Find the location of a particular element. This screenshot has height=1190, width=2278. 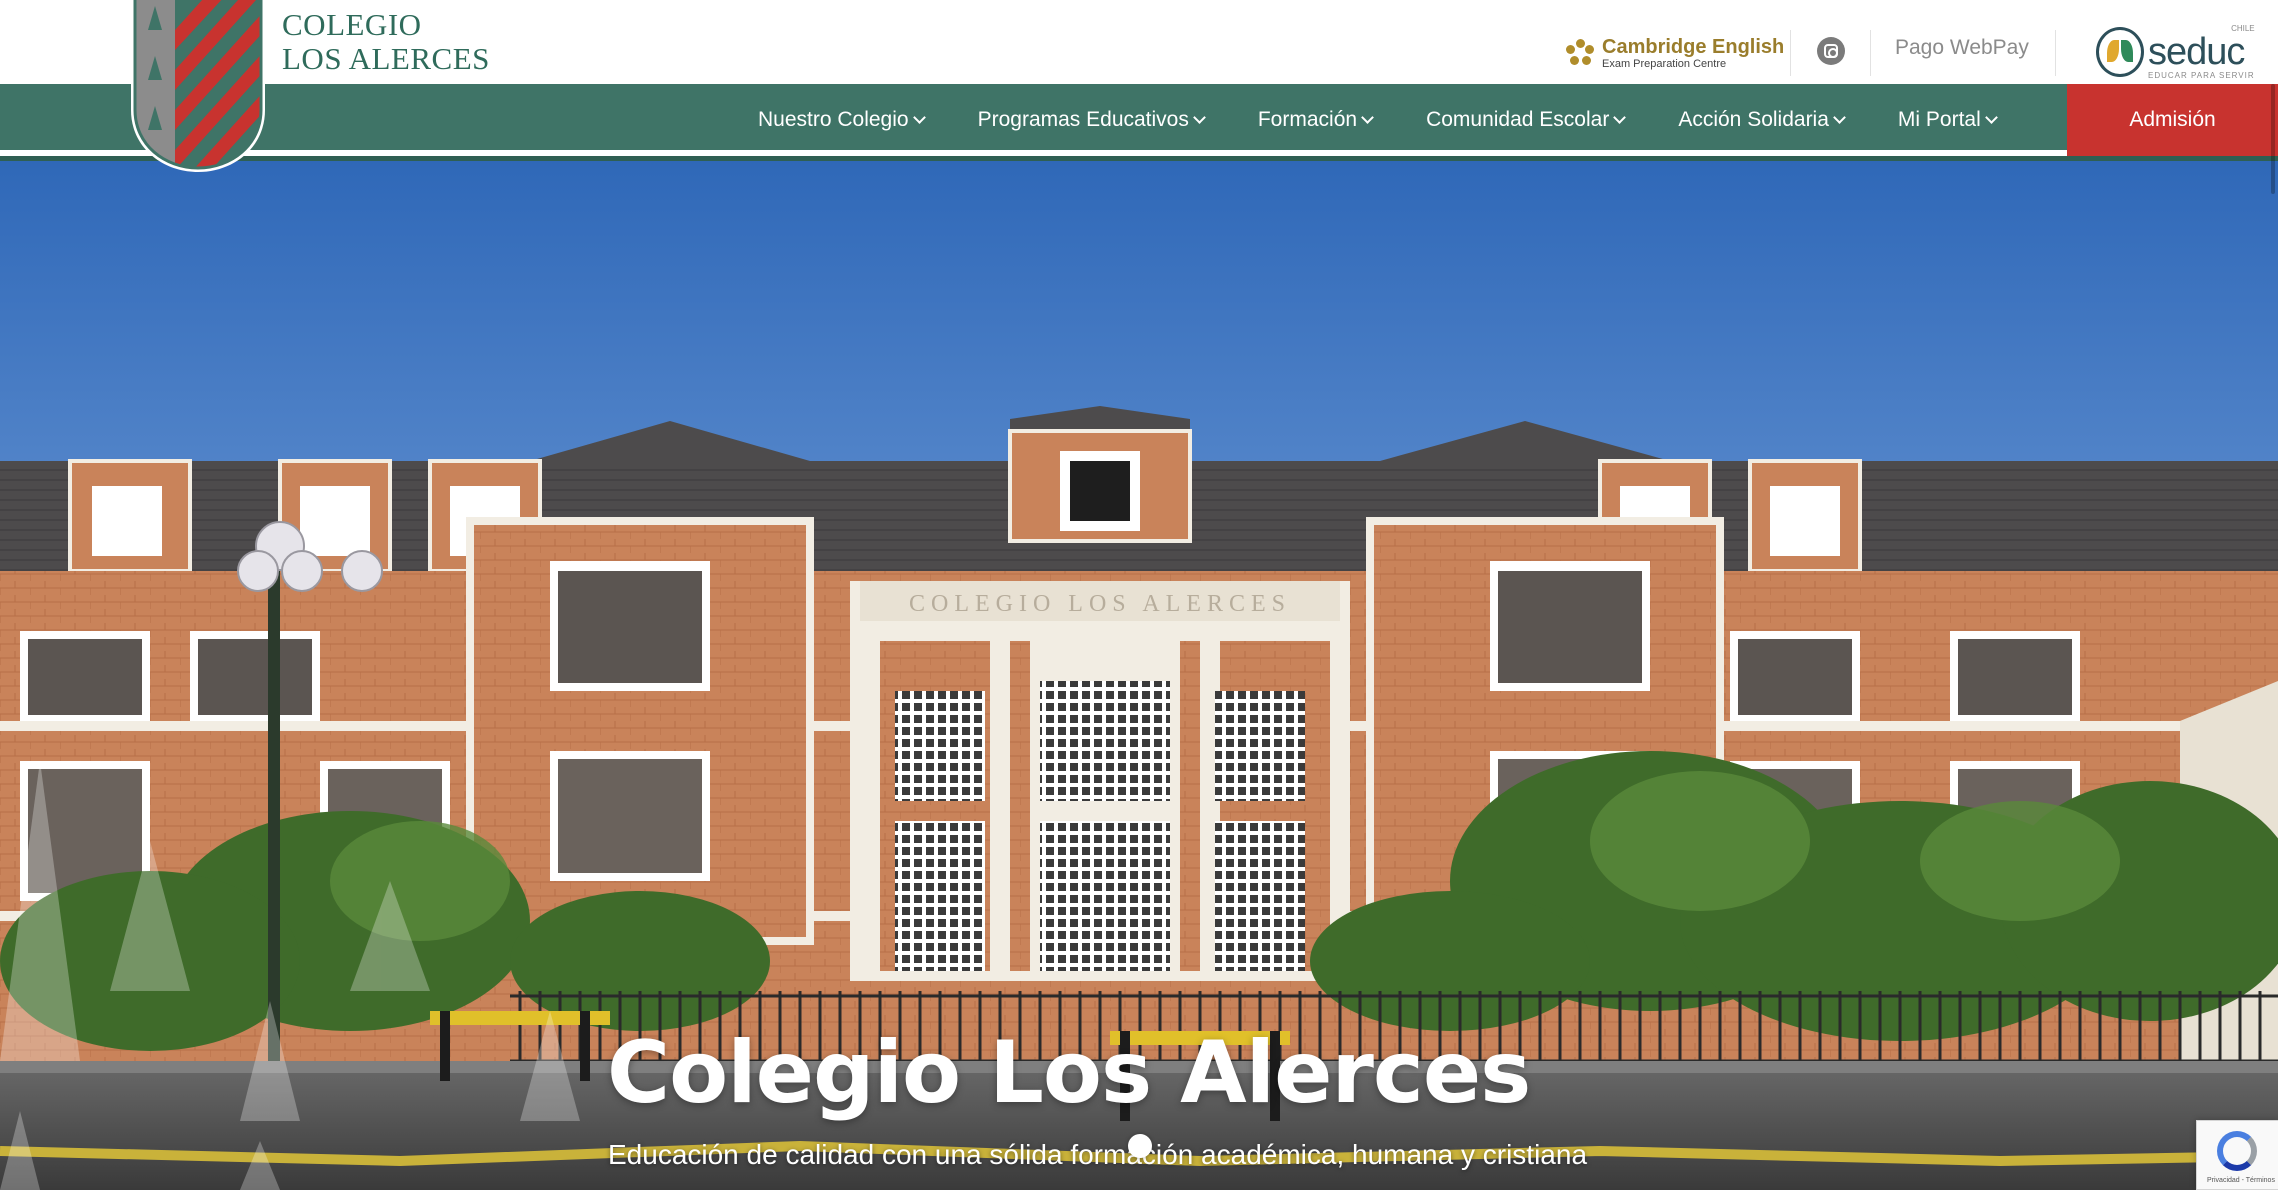

brand-line-2: LOS ALERCES is located at coordinates (386, 58).